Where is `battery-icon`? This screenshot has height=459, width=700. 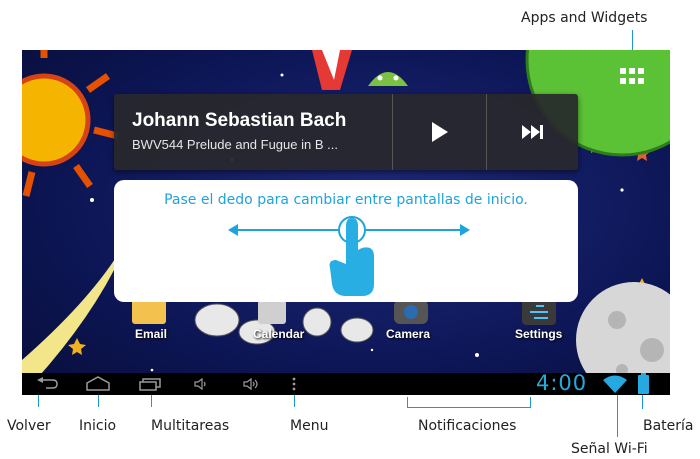
battery-icon is located at coordinates (643, 383).